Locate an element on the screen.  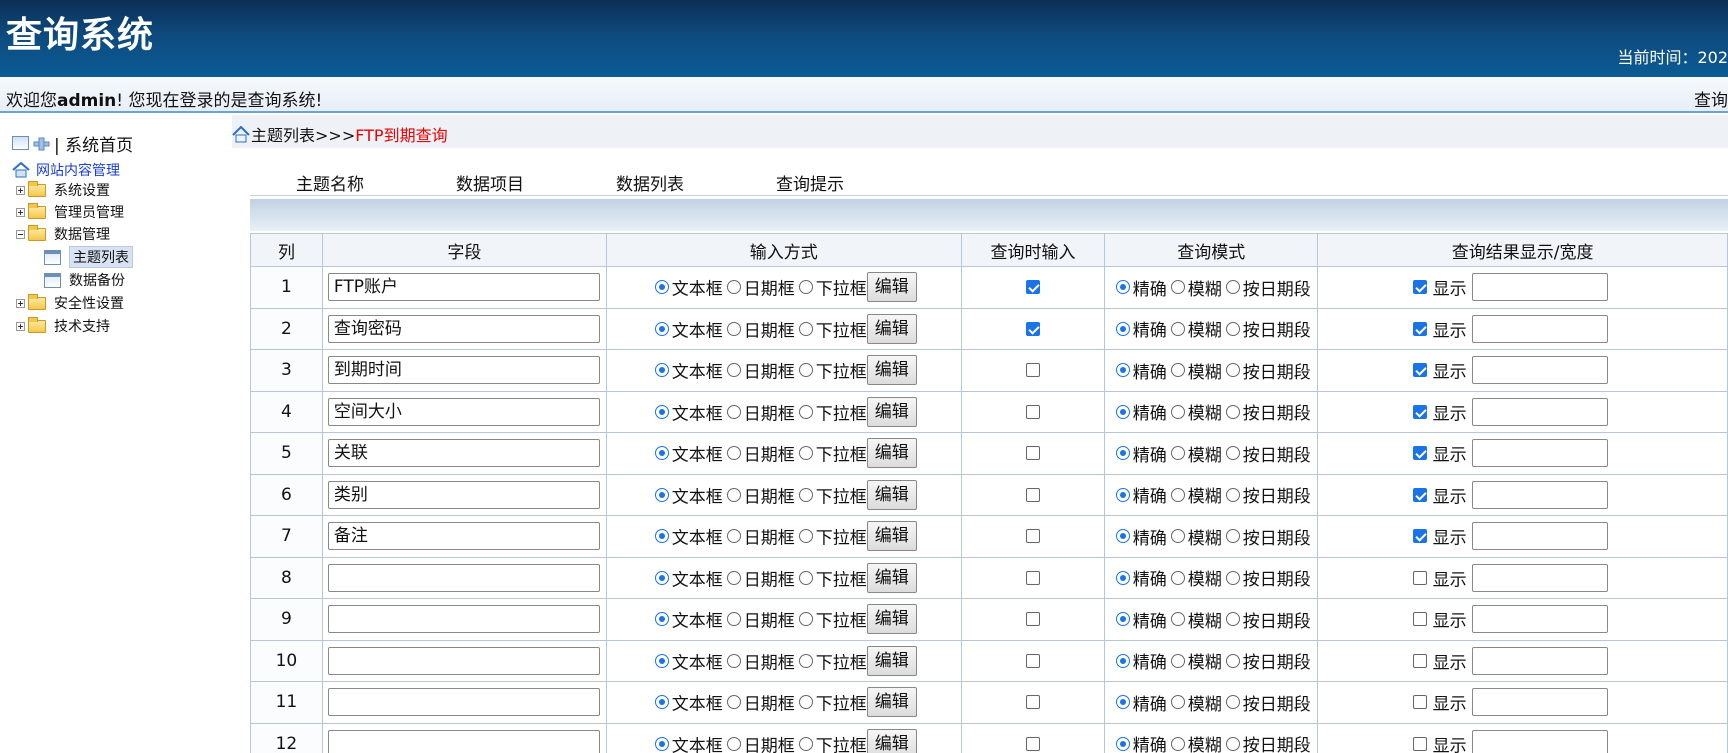
field-name-input: 类别 is located at coordinates (463, 494).